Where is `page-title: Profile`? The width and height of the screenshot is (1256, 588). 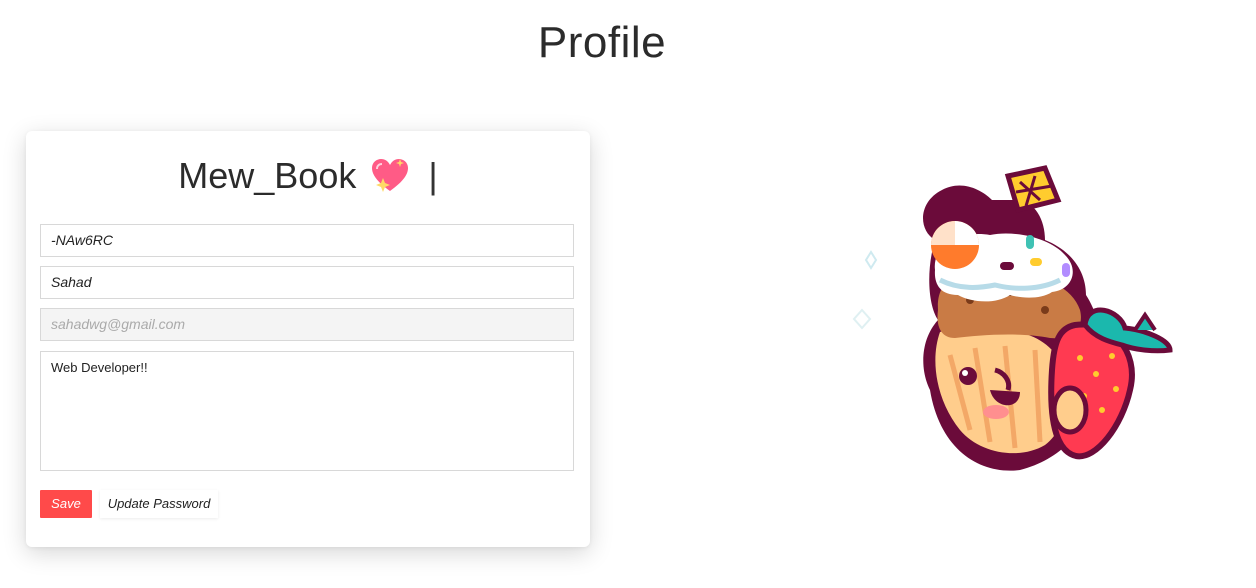 page-title: Profile is located at coordinates (602, 42).